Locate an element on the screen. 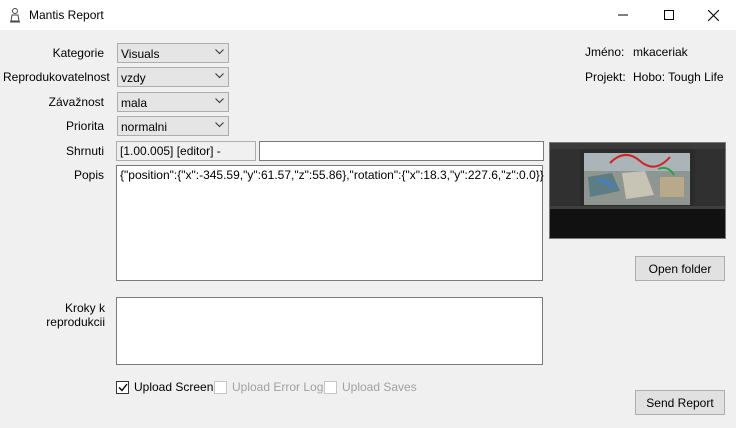  upload-error-log-label: Upload Error Log is located at coordinates (278, 387).